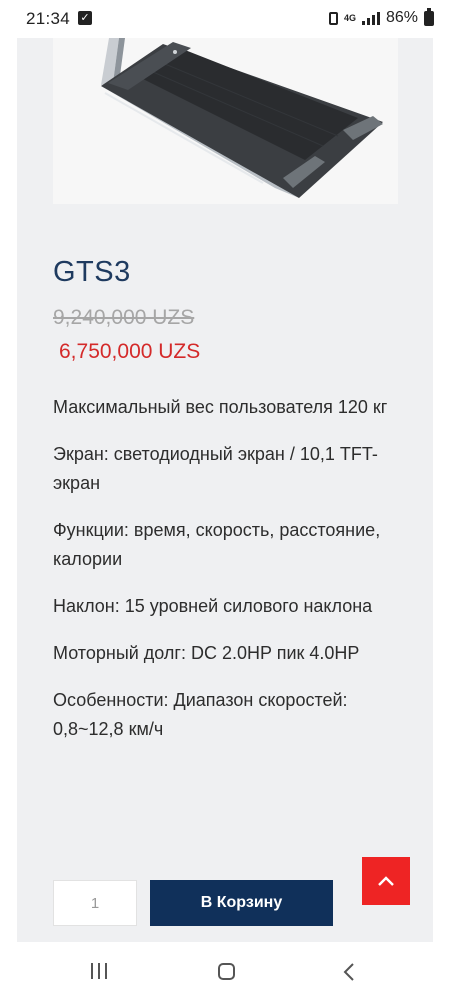  Describe the element at coordinates (124, 317) in the screenshot. I see `old-price: 9,240,000 UZS` at that location.